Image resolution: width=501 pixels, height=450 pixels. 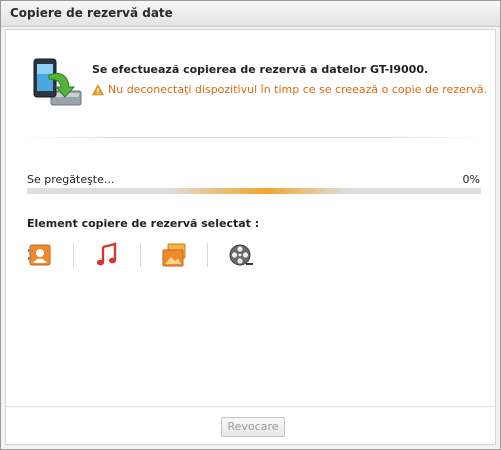 I want to click on progress-bar, so click(x=254, y=191).